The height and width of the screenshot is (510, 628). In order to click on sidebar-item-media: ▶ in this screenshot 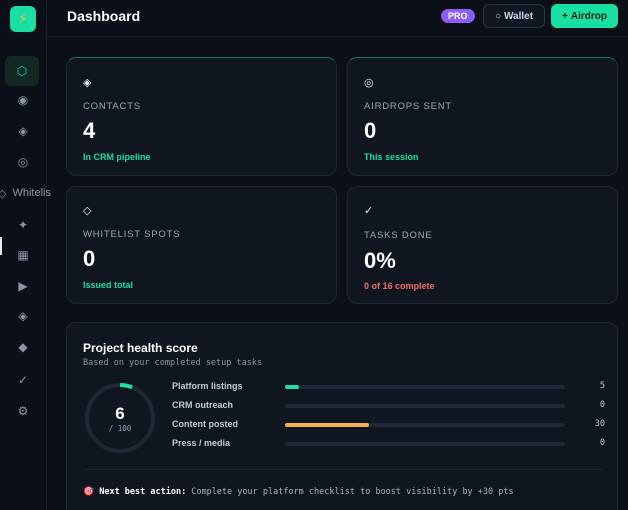, I will do `click(23, 286)`.